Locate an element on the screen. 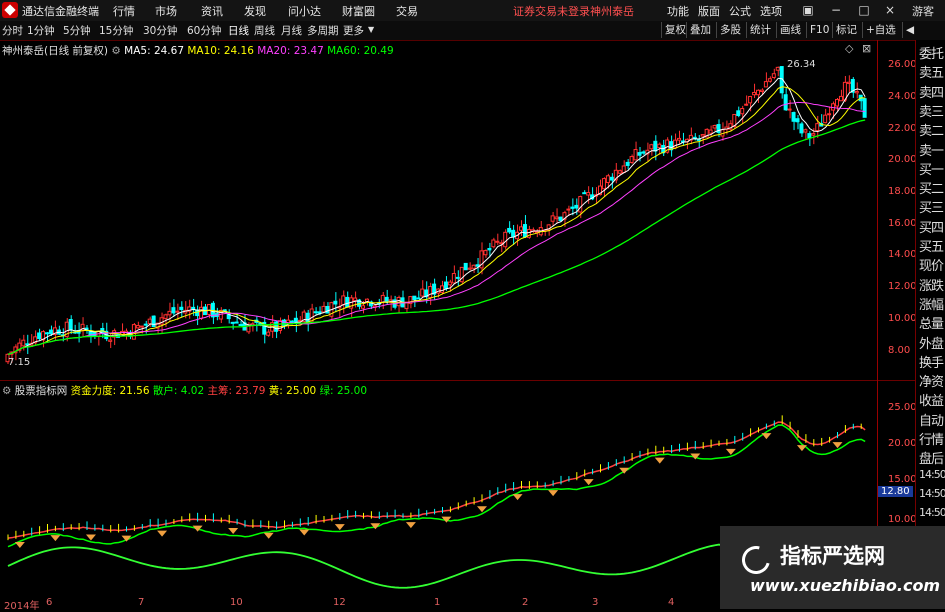 This screenshot has width=945, height=612. ma5-label: MA5: 24.67 is located at coordinates (154, 51).